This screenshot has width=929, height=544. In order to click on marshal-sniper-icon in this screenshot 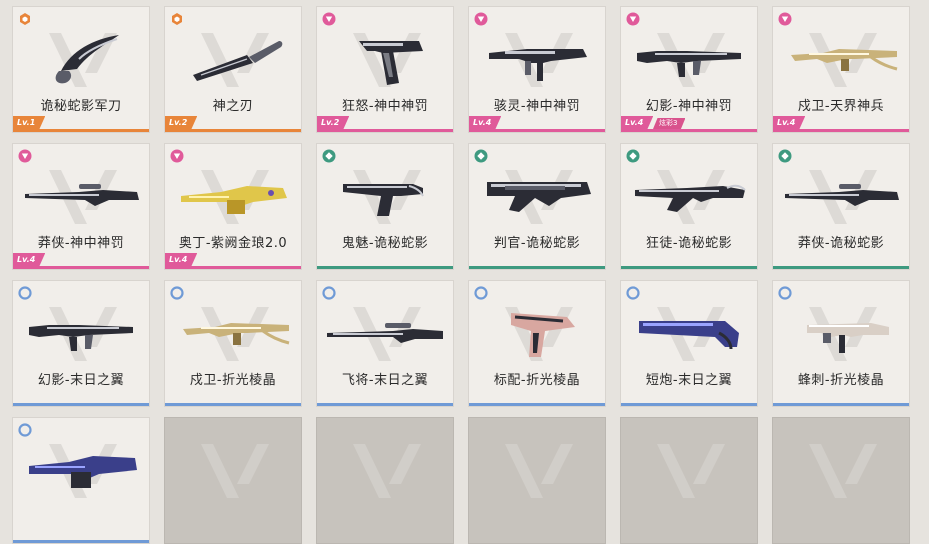, I will do `click(386, 333)`.